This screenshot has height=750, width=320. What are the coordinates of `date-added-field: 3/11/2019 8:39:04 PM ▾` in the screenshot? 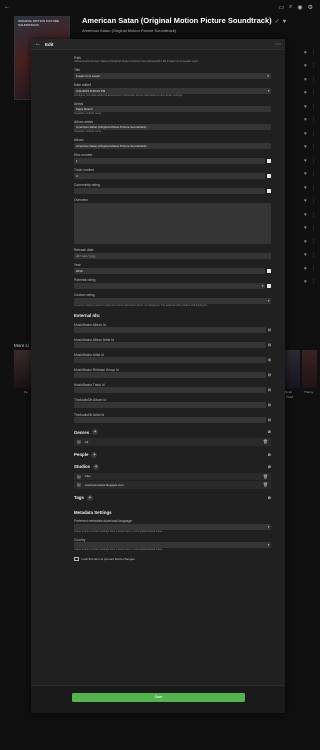 It's located at (172, 90).